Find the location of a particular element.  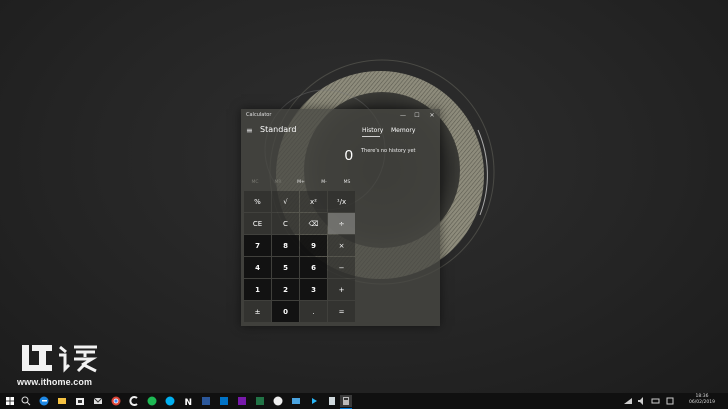

notion-icon: N is located at coordinates (188, 401).